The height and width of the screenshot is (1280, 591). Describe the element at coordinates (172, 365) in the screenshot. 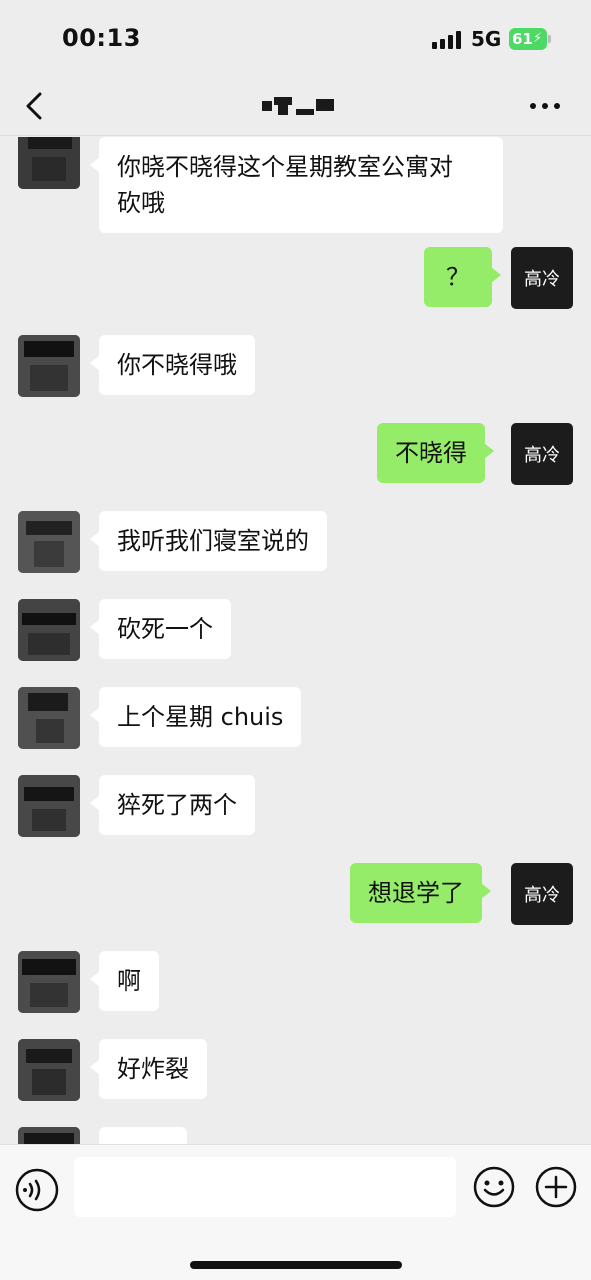

I see `message-bubble-incoming: 你不晓得哦` at that location.